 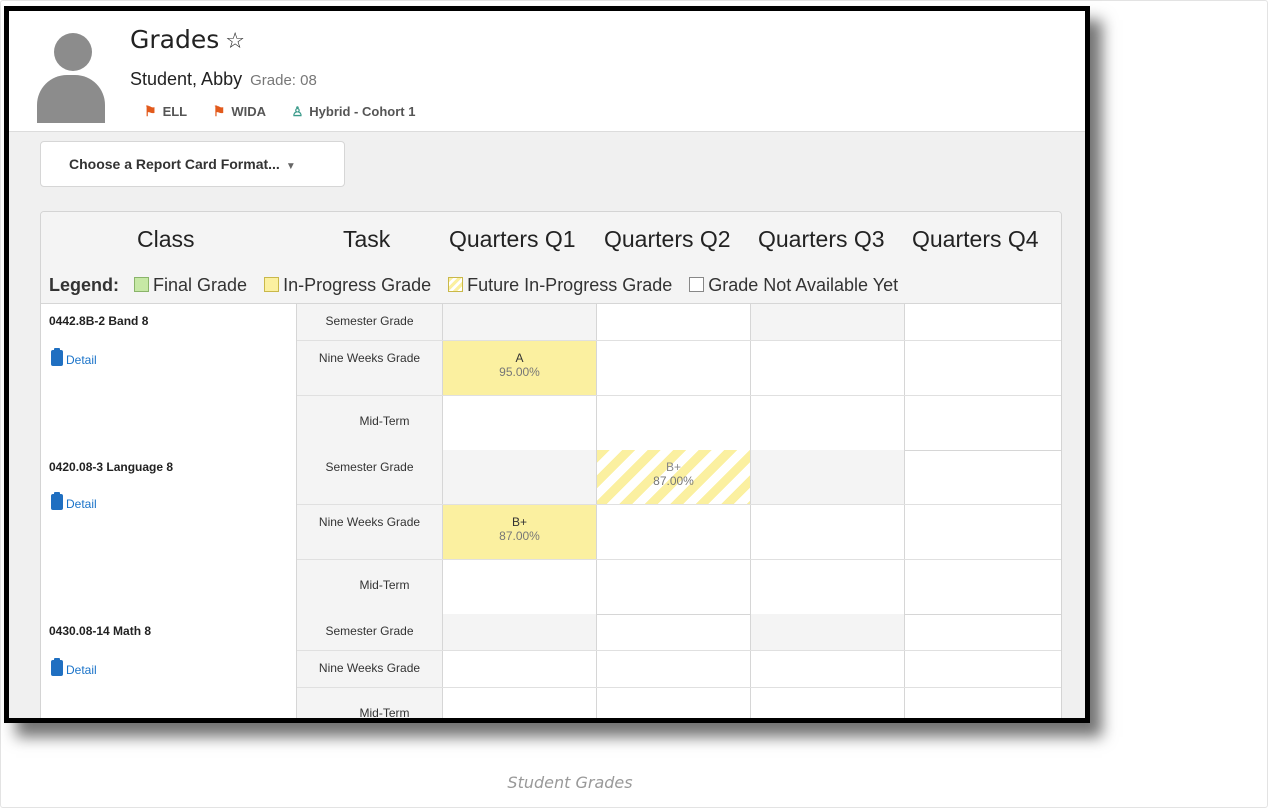 I want to click on task-row: Nine Weeks Grade B+ 87.00%, so click(x=679, y=532).